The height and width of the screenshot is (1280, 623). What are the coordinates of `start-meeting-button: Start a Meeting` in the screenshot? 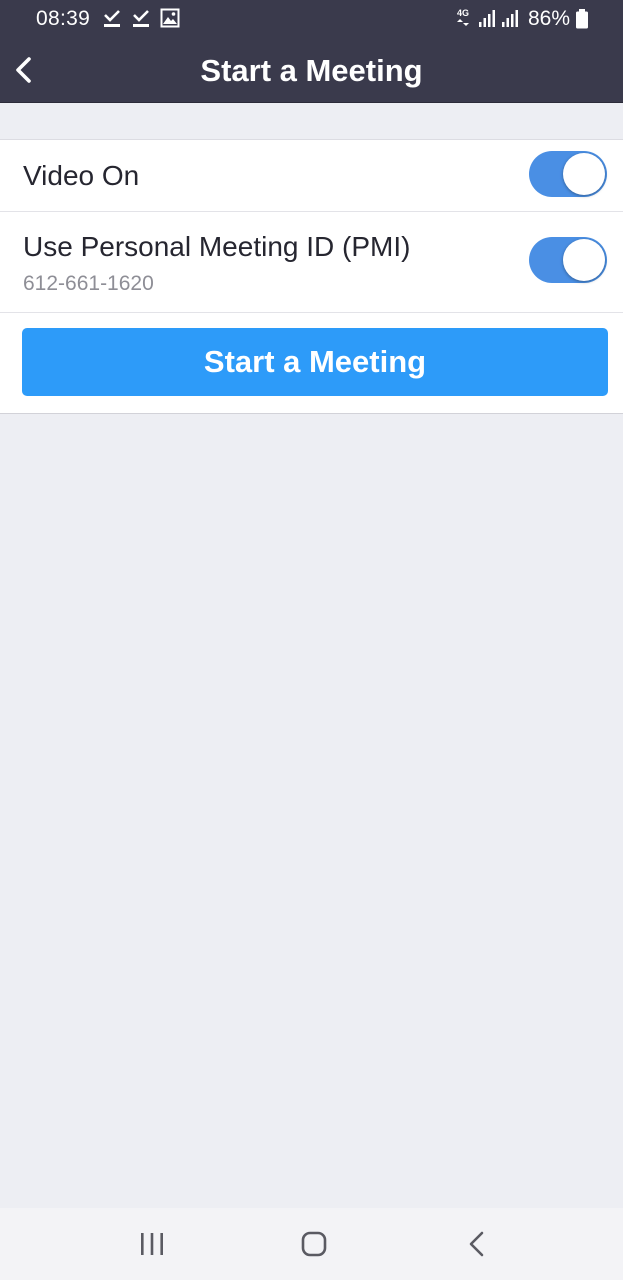 It's located at (315, 362).